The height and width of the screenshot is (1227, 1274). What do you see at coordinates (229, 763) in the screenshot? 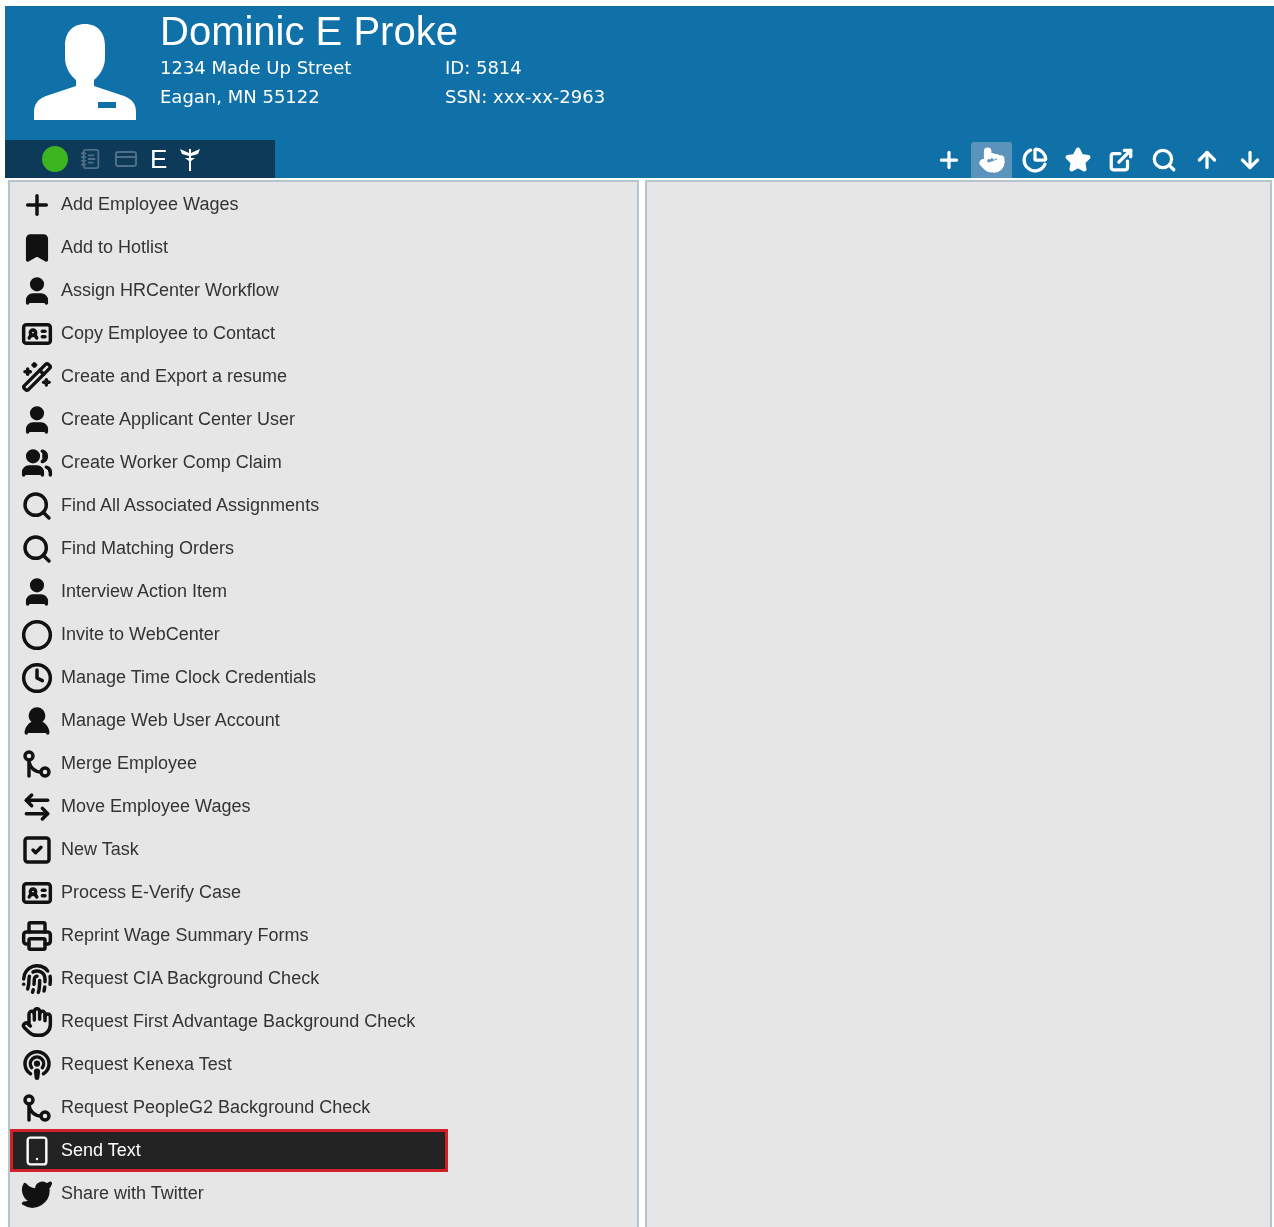
I see `action-item: Merge Employee` at bounding box center [229, 763].